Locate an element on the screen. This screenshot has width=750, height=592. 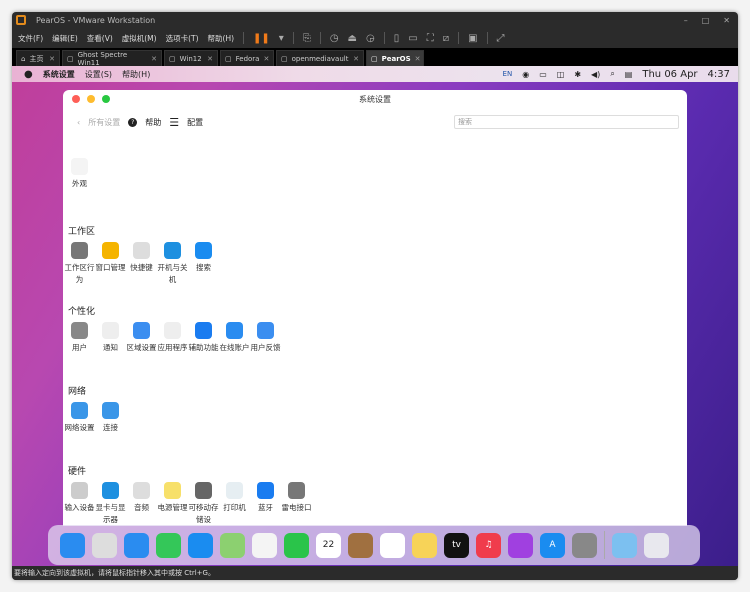
menu-icon: ☰ is located at coordinates (174, 122).